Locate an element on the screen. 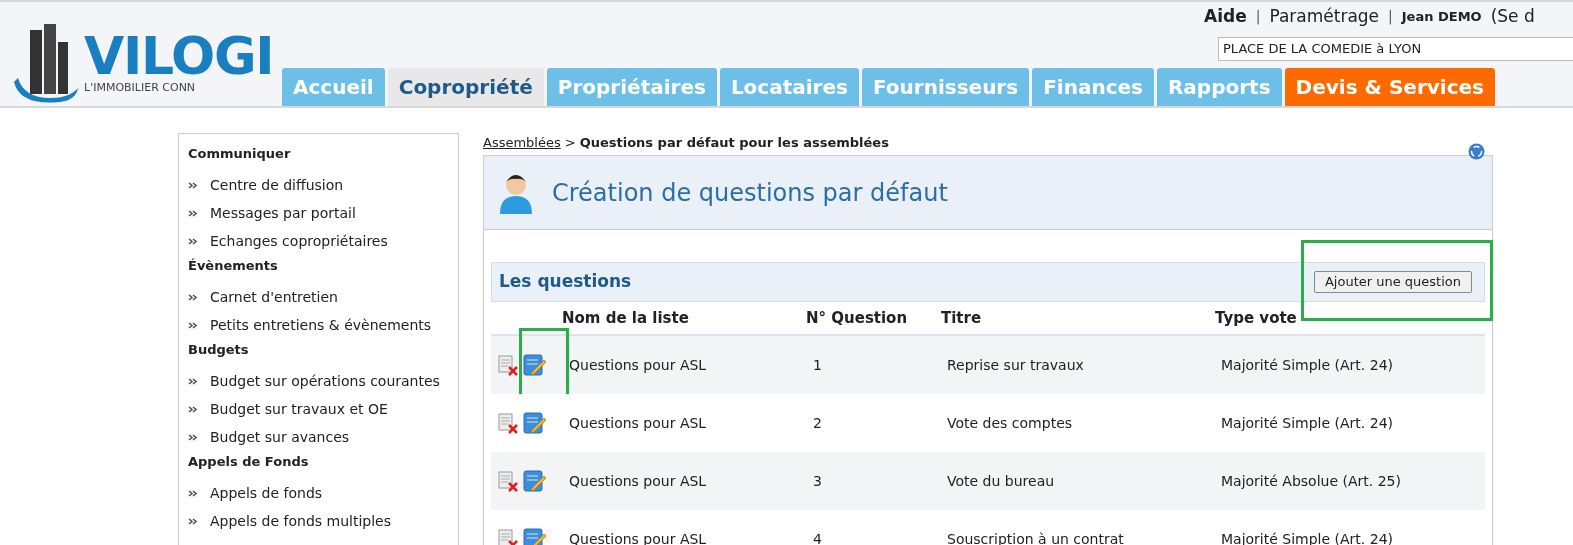 The image size is (1573, 545). header-link: Paramétrage is located at coordinates (1324, 17).